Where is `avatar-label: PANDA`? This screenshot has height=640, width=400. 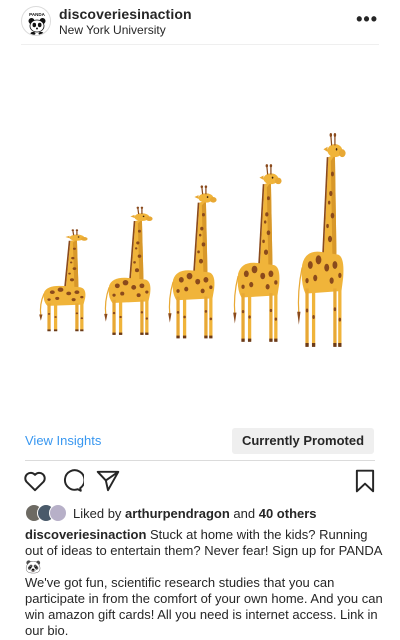
avatar-label: PANDA is located at coordinates (37, 14).